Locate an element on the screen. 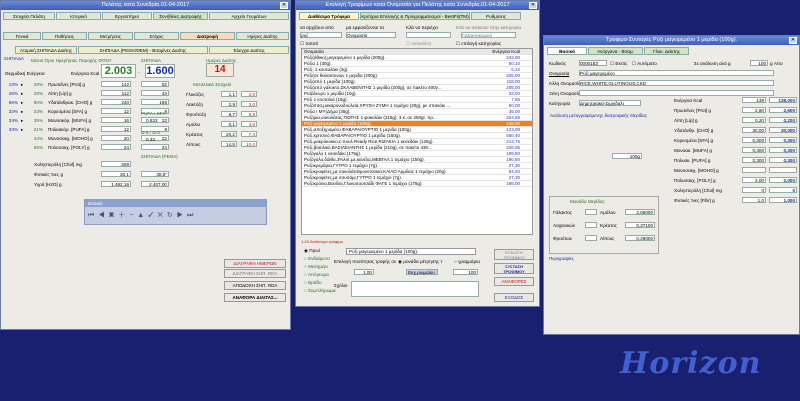  subtab-checks: Έλεγχοι Διαίτης is located at coordinates (249, 50).